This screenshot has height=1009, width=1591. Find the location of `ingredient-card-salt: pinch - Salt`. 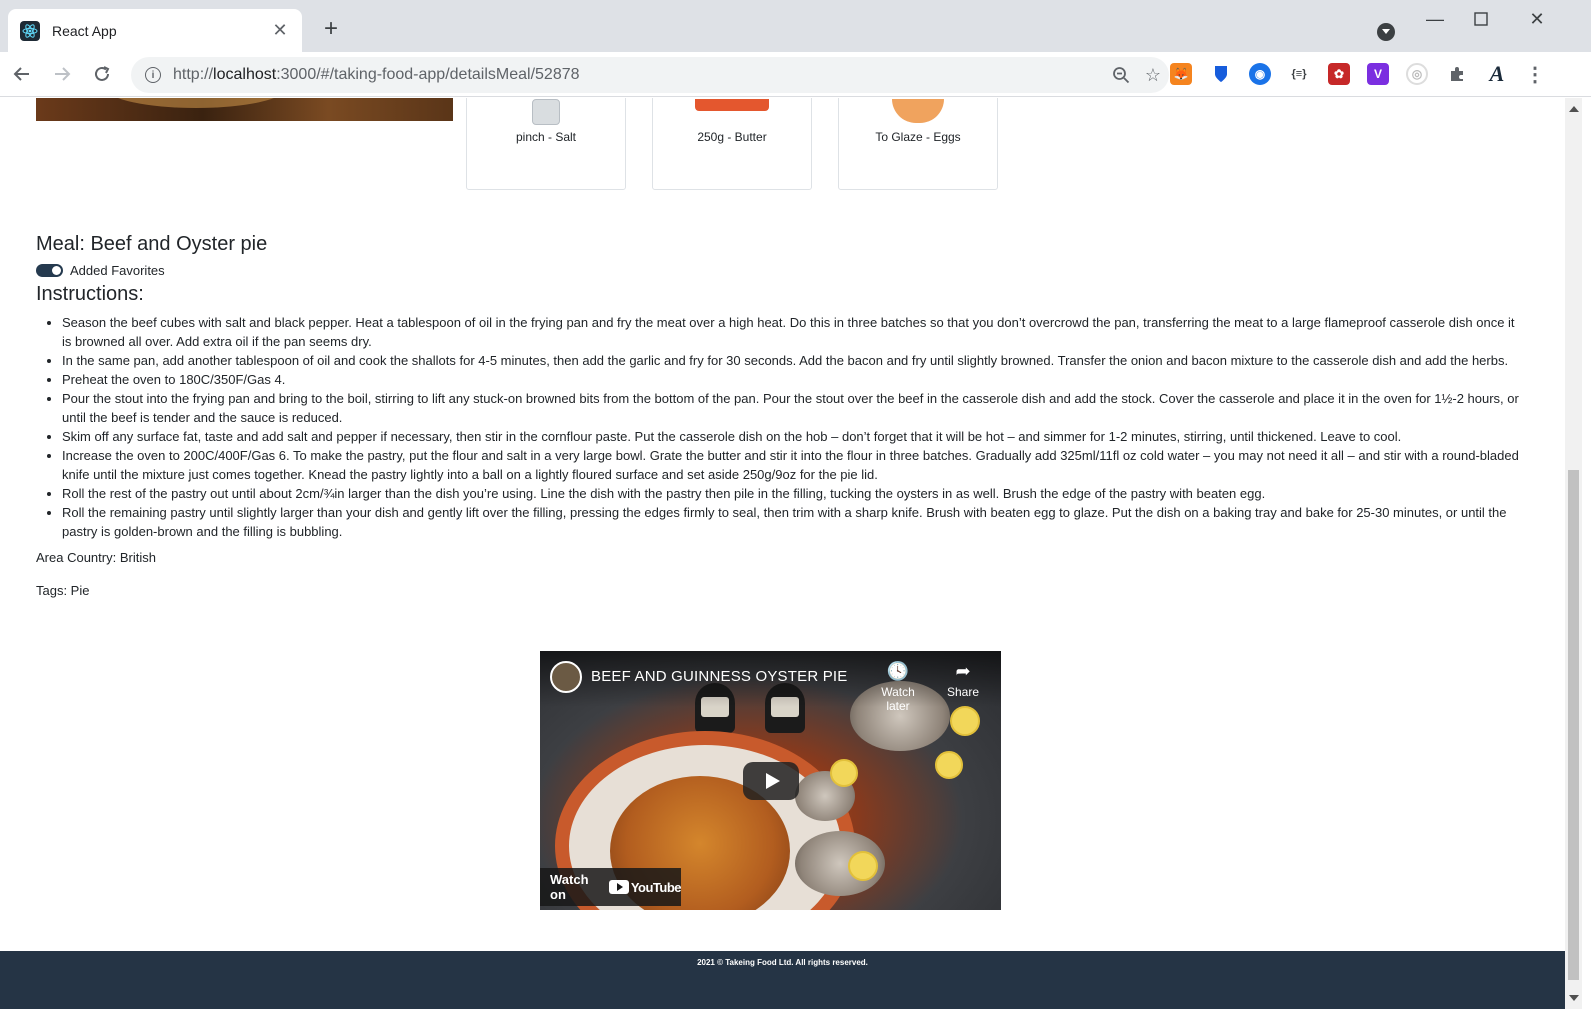

ingredient-card-salt: pinch - Salt is located at coordinates (546, 144).